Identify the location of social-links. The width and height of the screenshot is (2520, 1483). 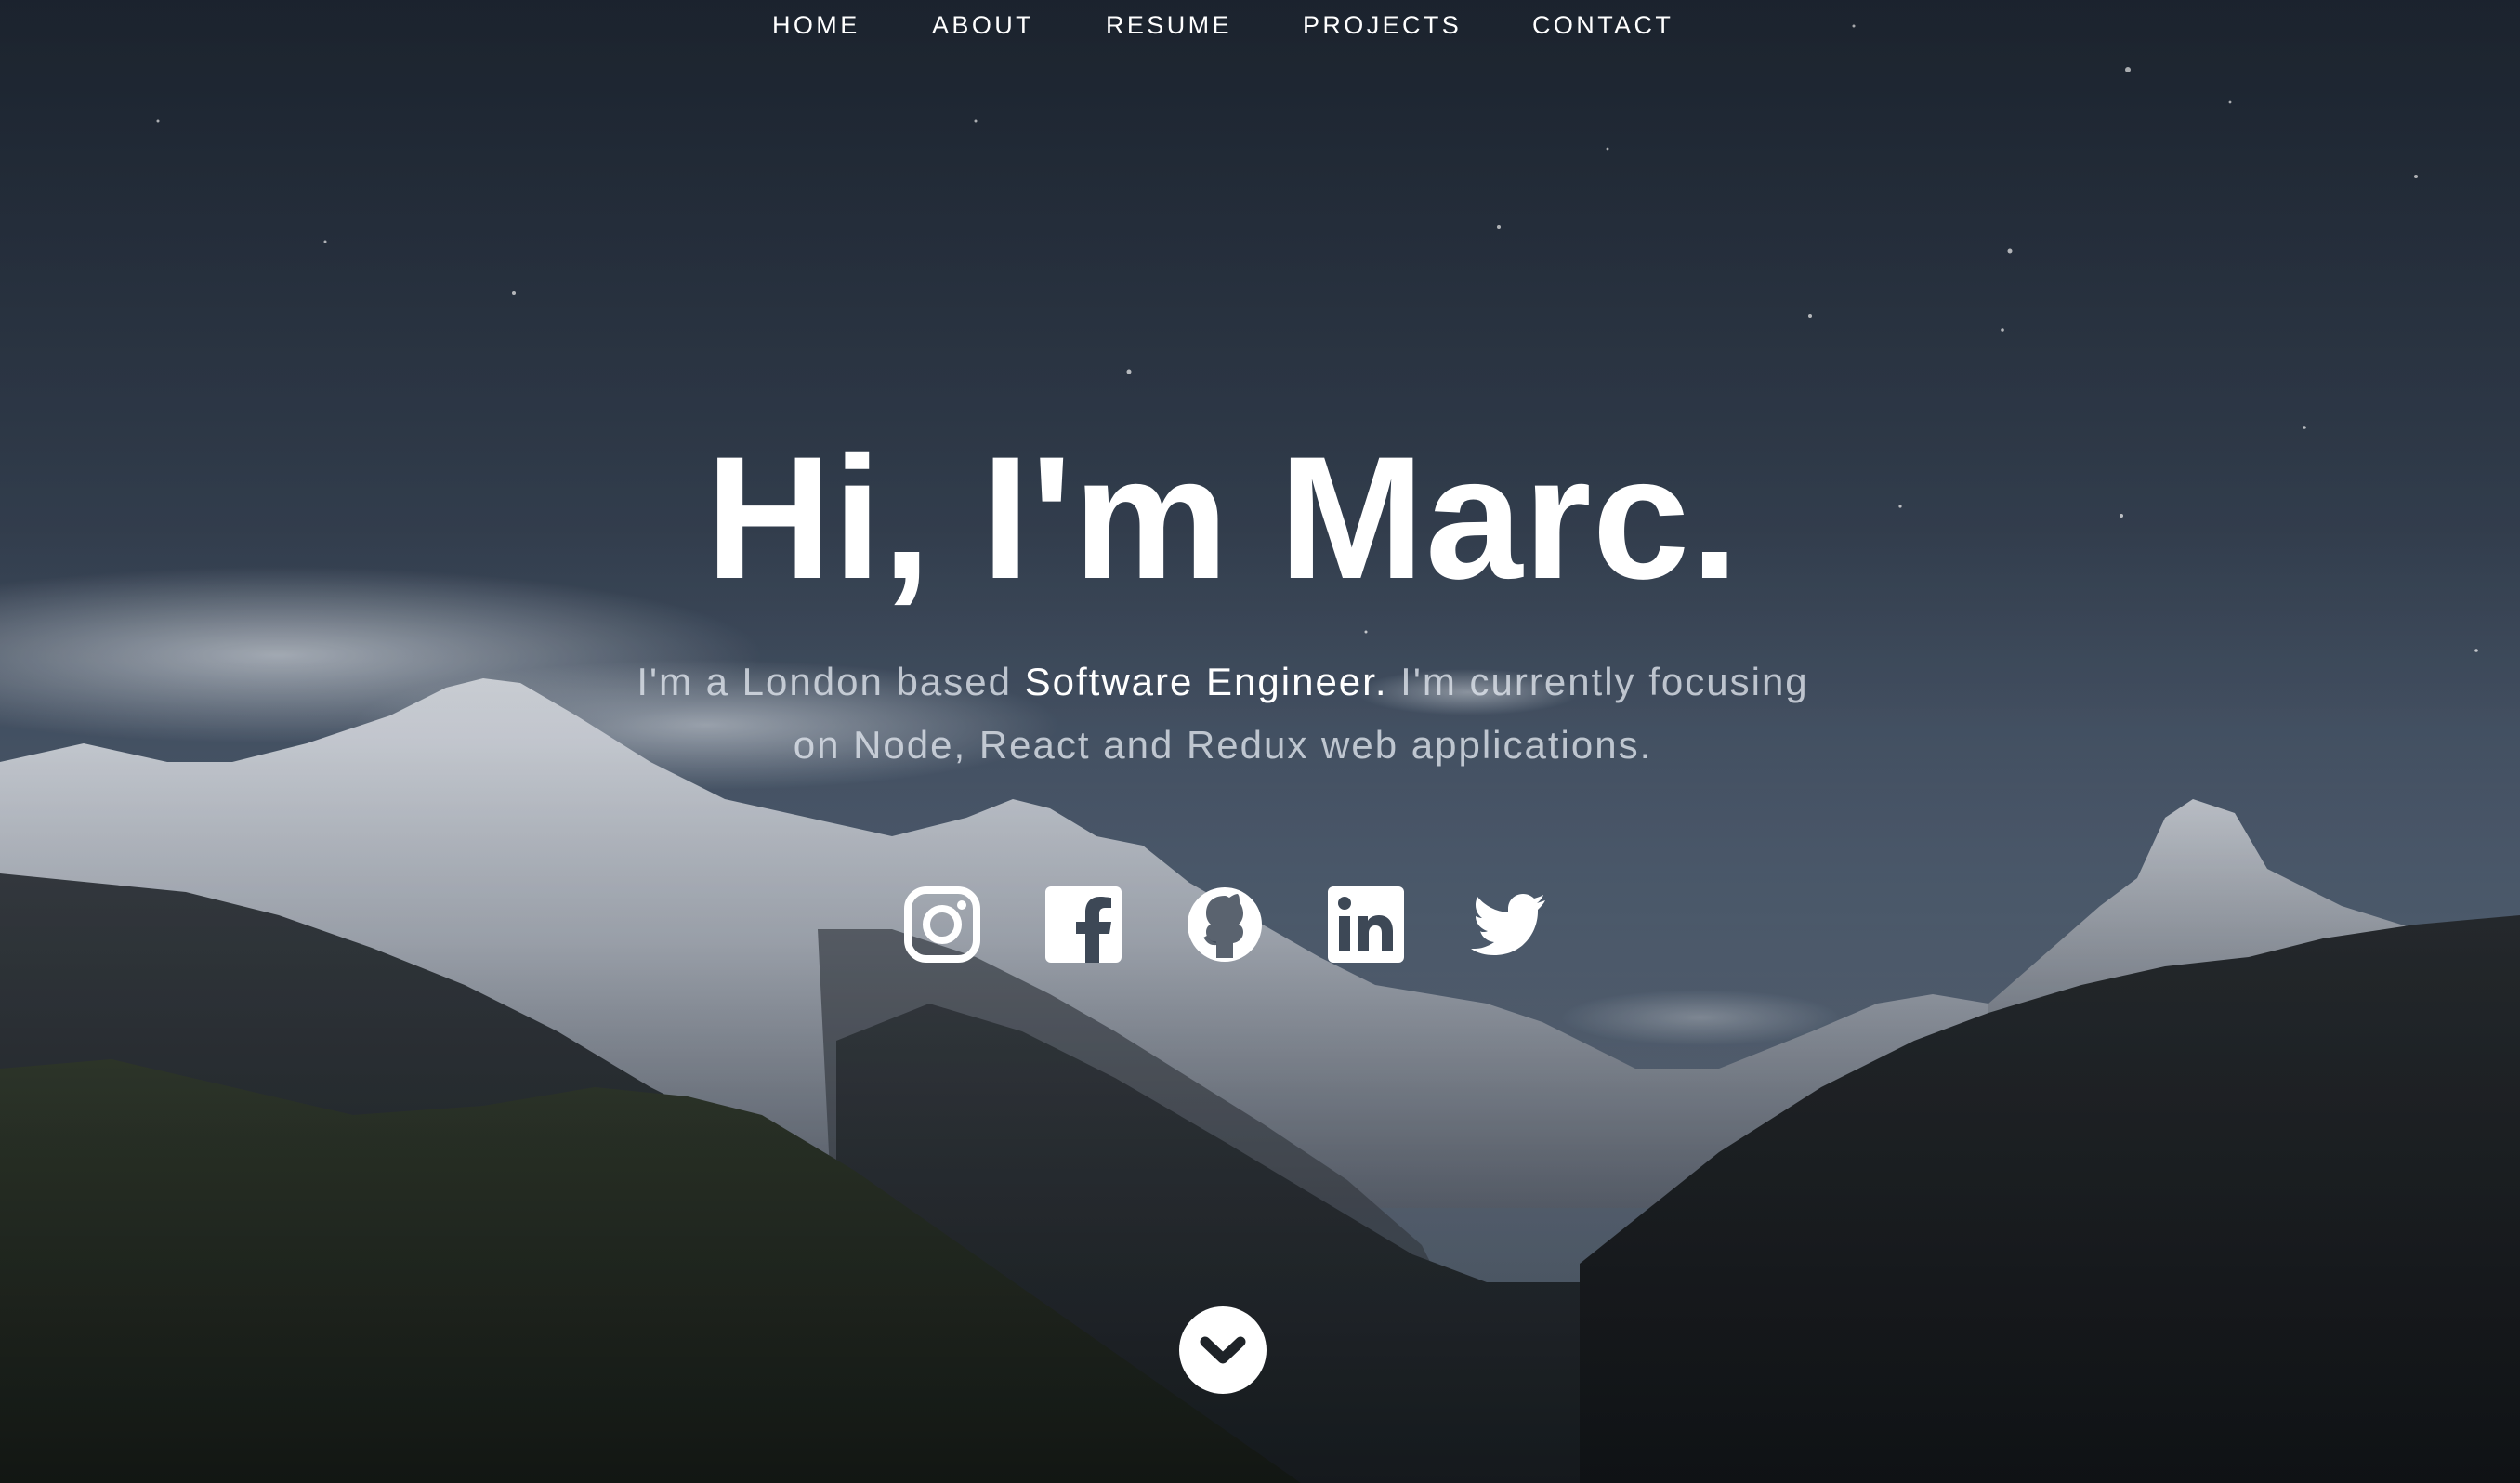
(1230, 924).